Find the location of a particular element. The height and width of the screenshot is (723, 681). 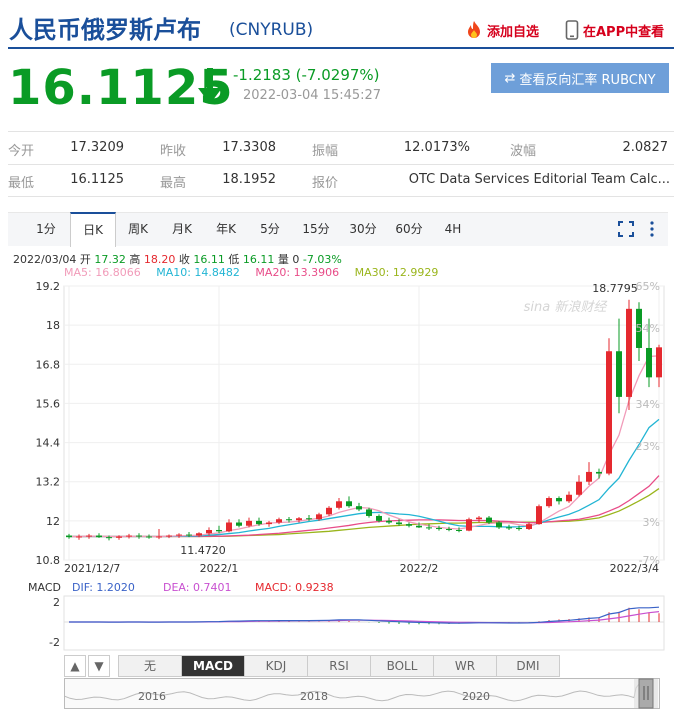

range-navigator: 2016 2018 2020 is located at coordinates (362, 694).